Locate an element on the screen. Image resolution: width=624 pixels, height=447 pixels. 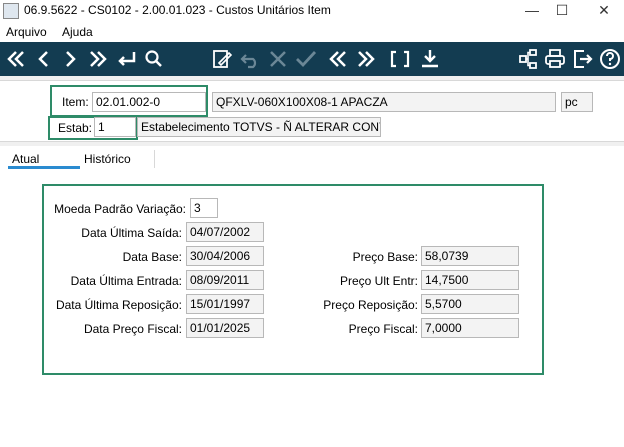
edit-icon is located at coordinates (223, 59).